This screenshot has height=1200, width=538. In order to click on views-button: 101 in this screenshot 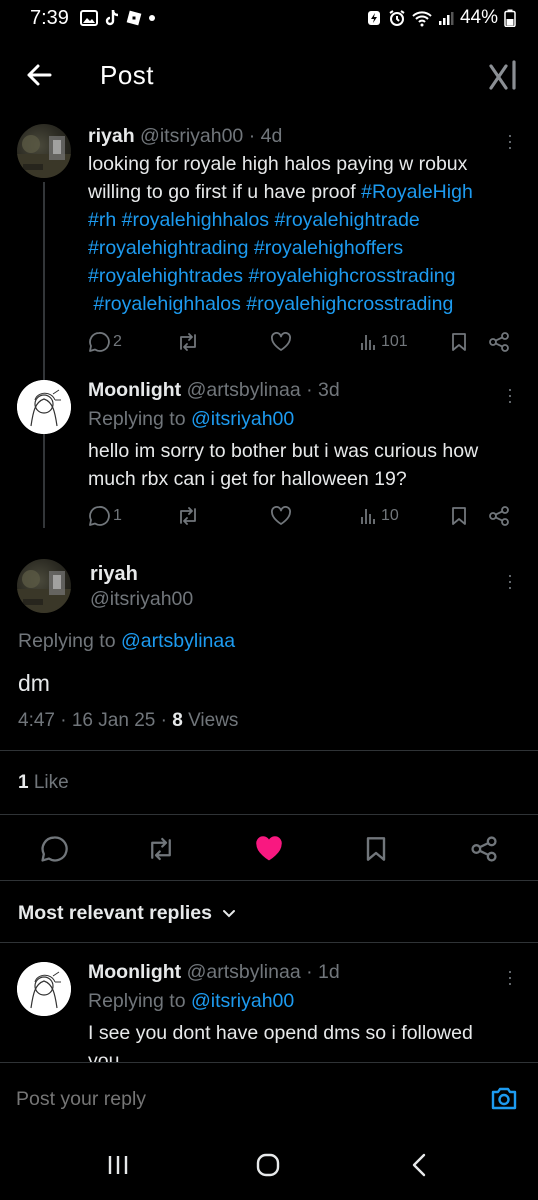, I will do `click(384, 342)`.